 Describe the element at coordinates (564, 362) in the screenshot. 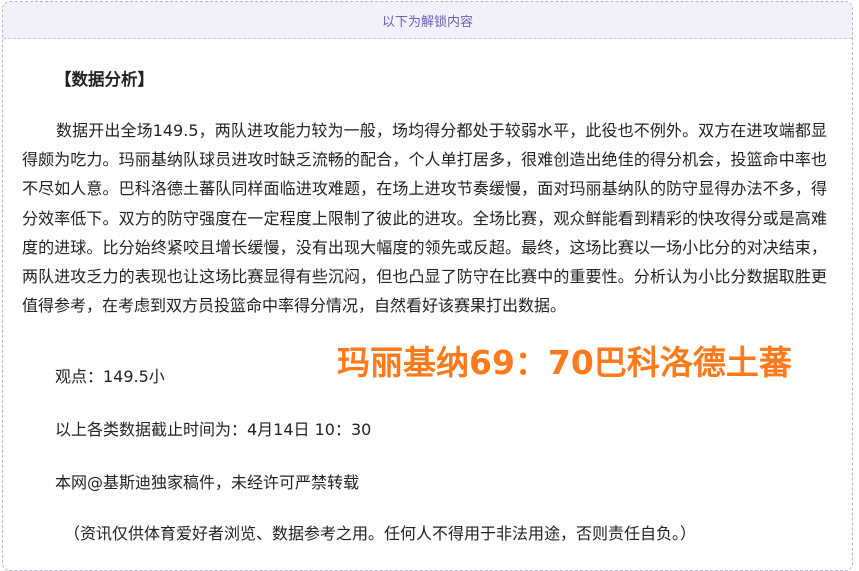

I see `score-overlay: 玛丽基纳69：70巴科洛德土蕃` at that location.